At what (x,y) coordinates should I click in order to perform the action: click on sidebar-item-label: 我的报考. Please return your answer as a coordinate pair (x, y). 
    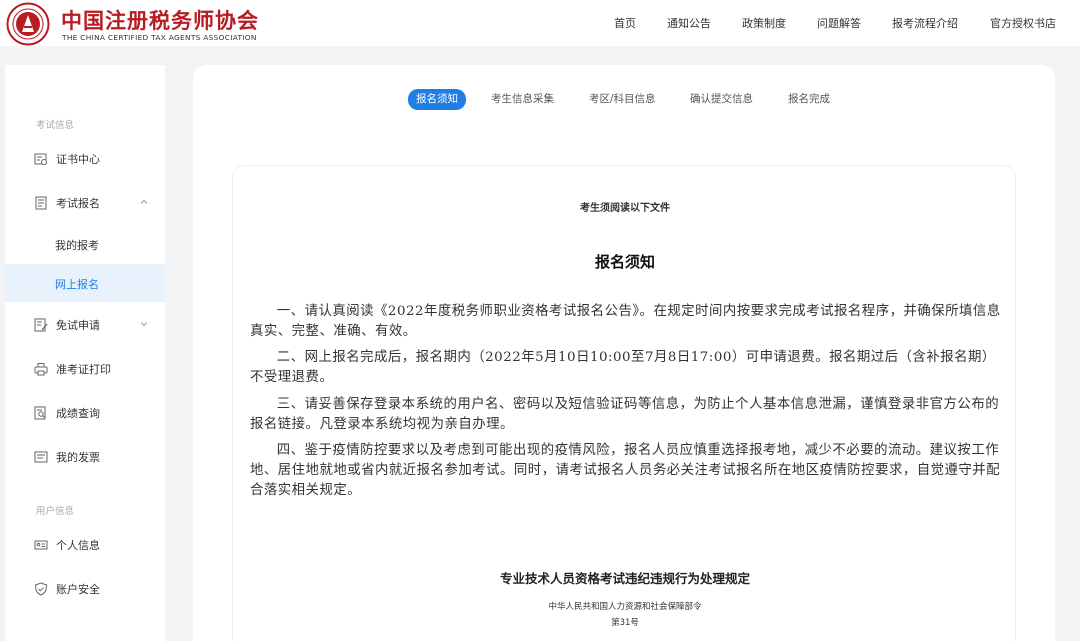
    Looking at the image, I should click on (77, 245).